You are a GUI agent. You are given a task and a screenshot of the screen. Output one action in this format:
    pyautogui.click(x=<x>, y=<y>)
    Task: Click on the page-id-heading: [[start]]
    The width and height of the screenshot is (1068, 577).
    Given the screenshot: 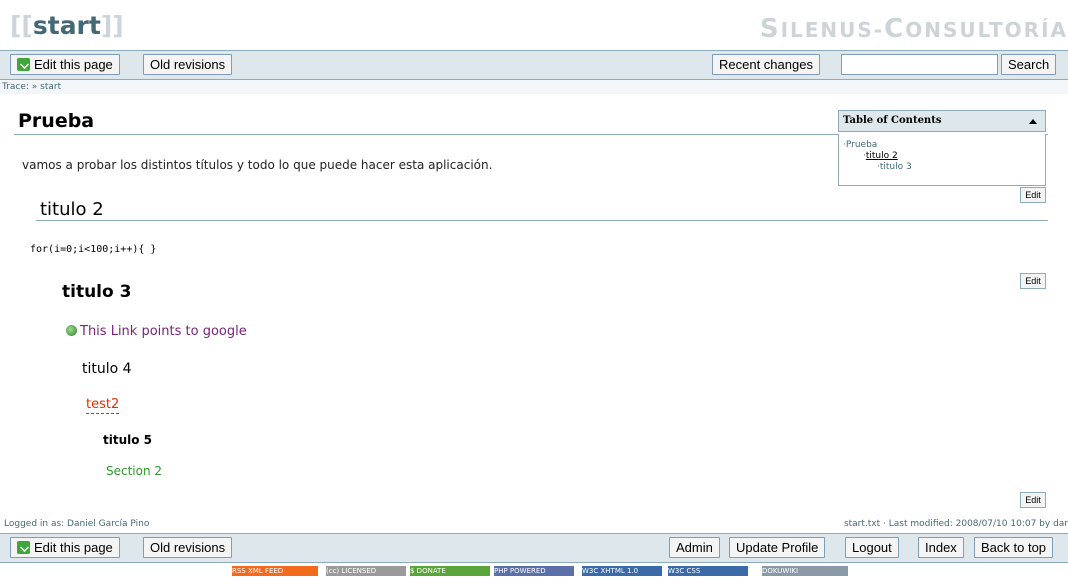 What is the action you would take?
    pyautogui.click(x=67, y=26)
    